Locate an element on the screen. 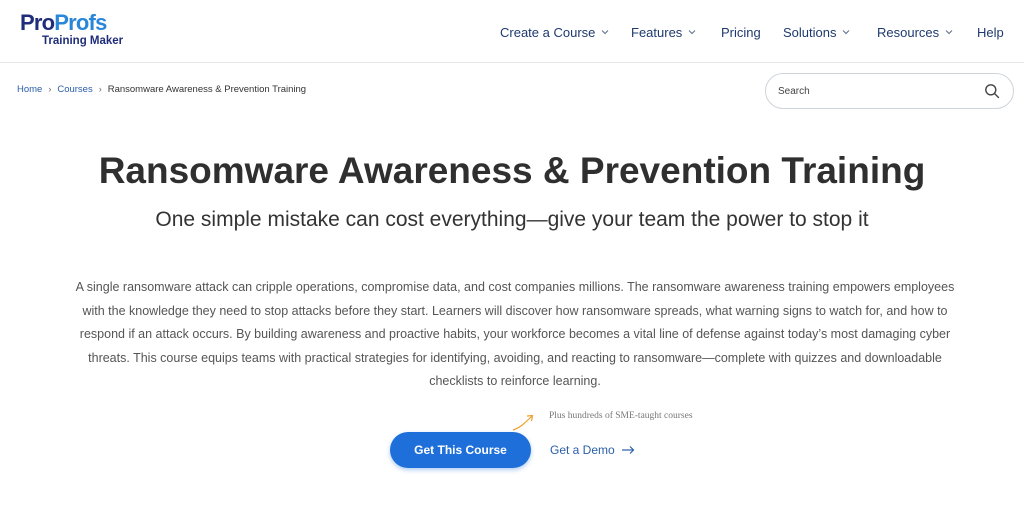  nav-features-label: Features is located at coordinates (657, 32).